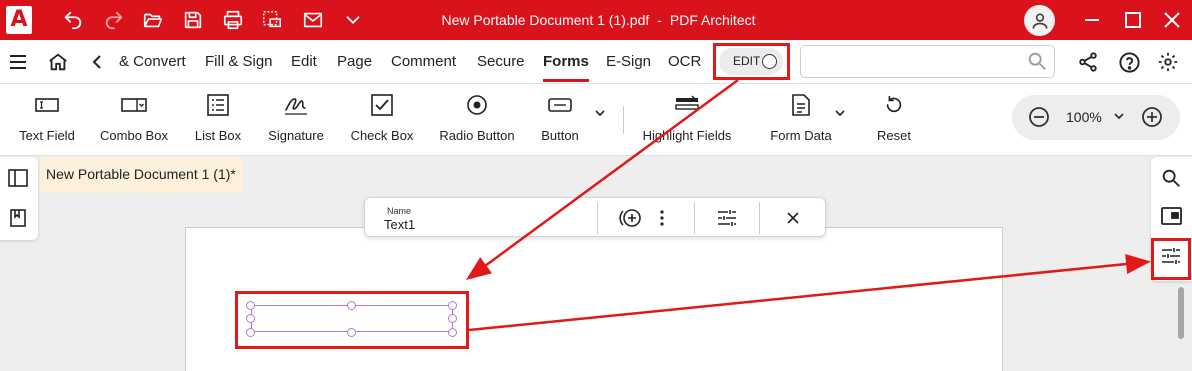  I want to click on combo-box-icon, so click(134, 105).